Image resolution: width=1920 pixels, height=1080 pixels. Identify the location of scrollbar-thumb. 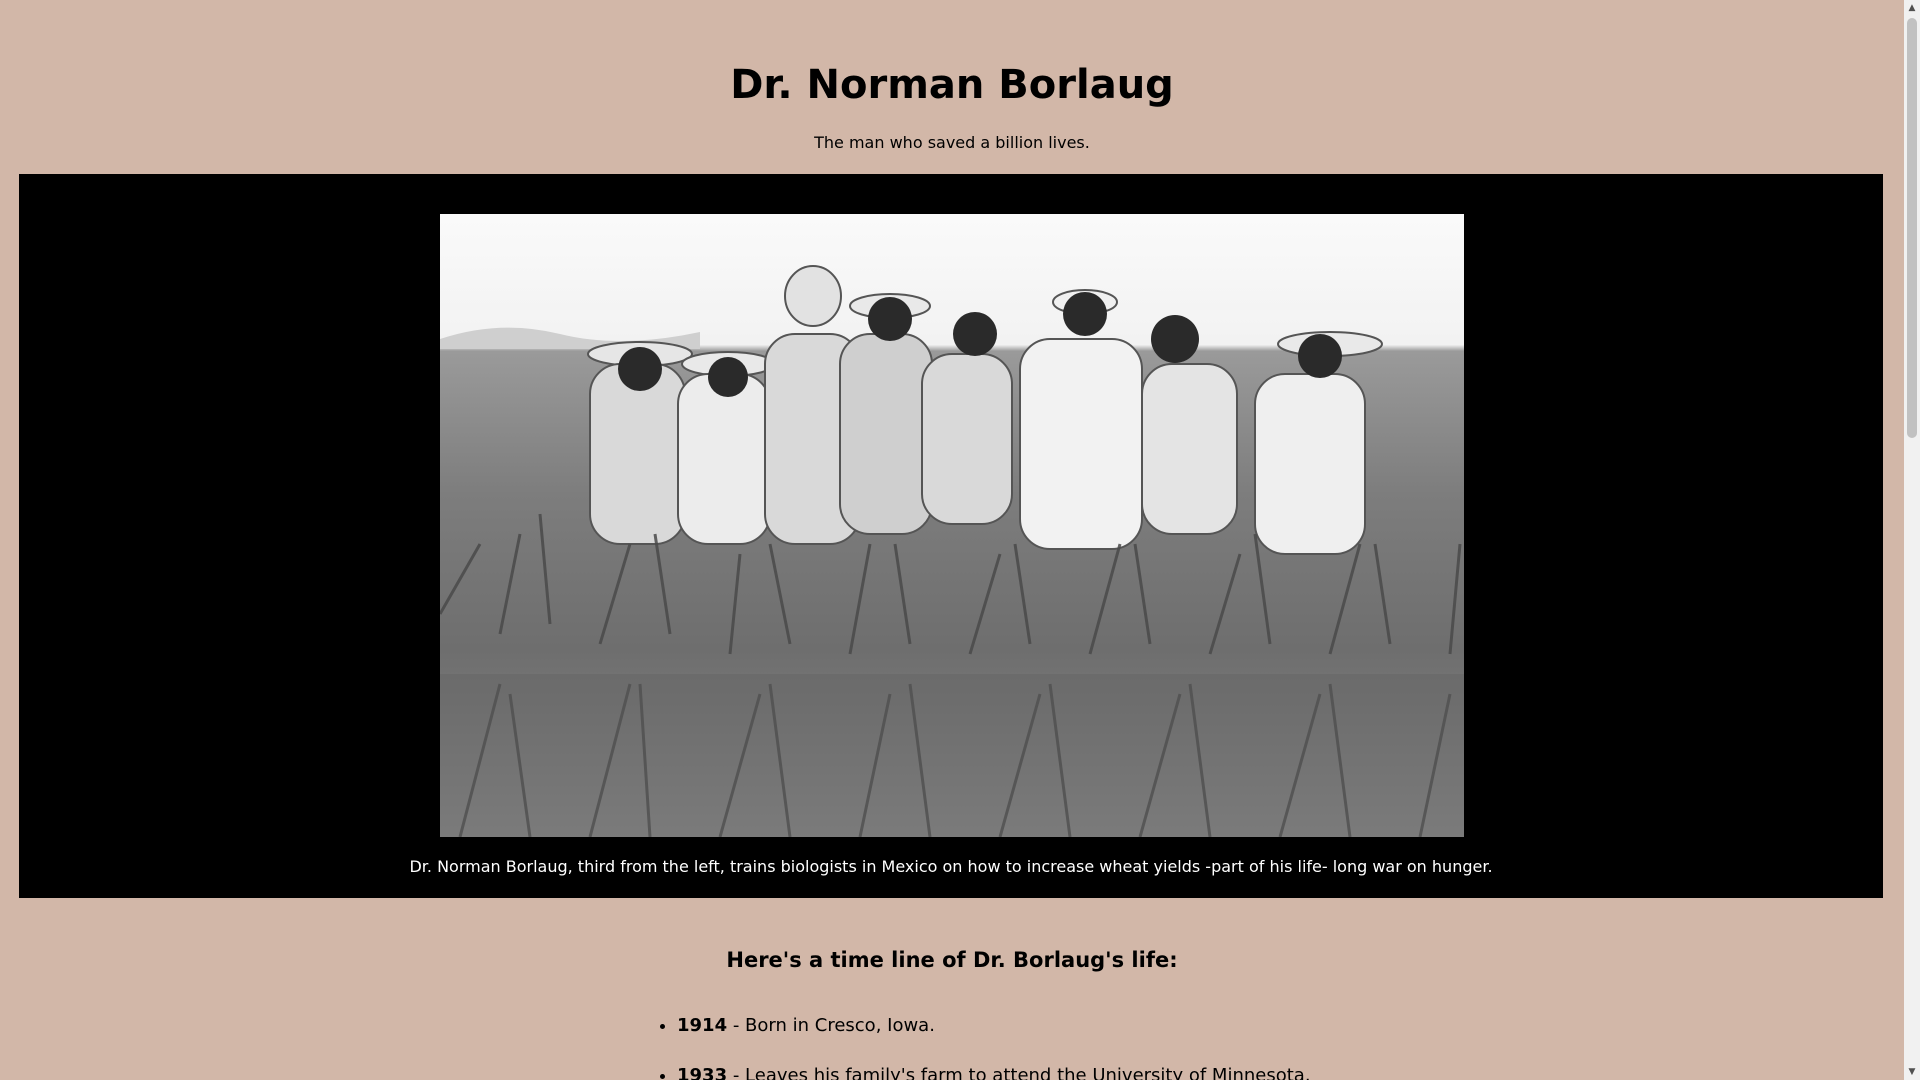
(1912, 228).